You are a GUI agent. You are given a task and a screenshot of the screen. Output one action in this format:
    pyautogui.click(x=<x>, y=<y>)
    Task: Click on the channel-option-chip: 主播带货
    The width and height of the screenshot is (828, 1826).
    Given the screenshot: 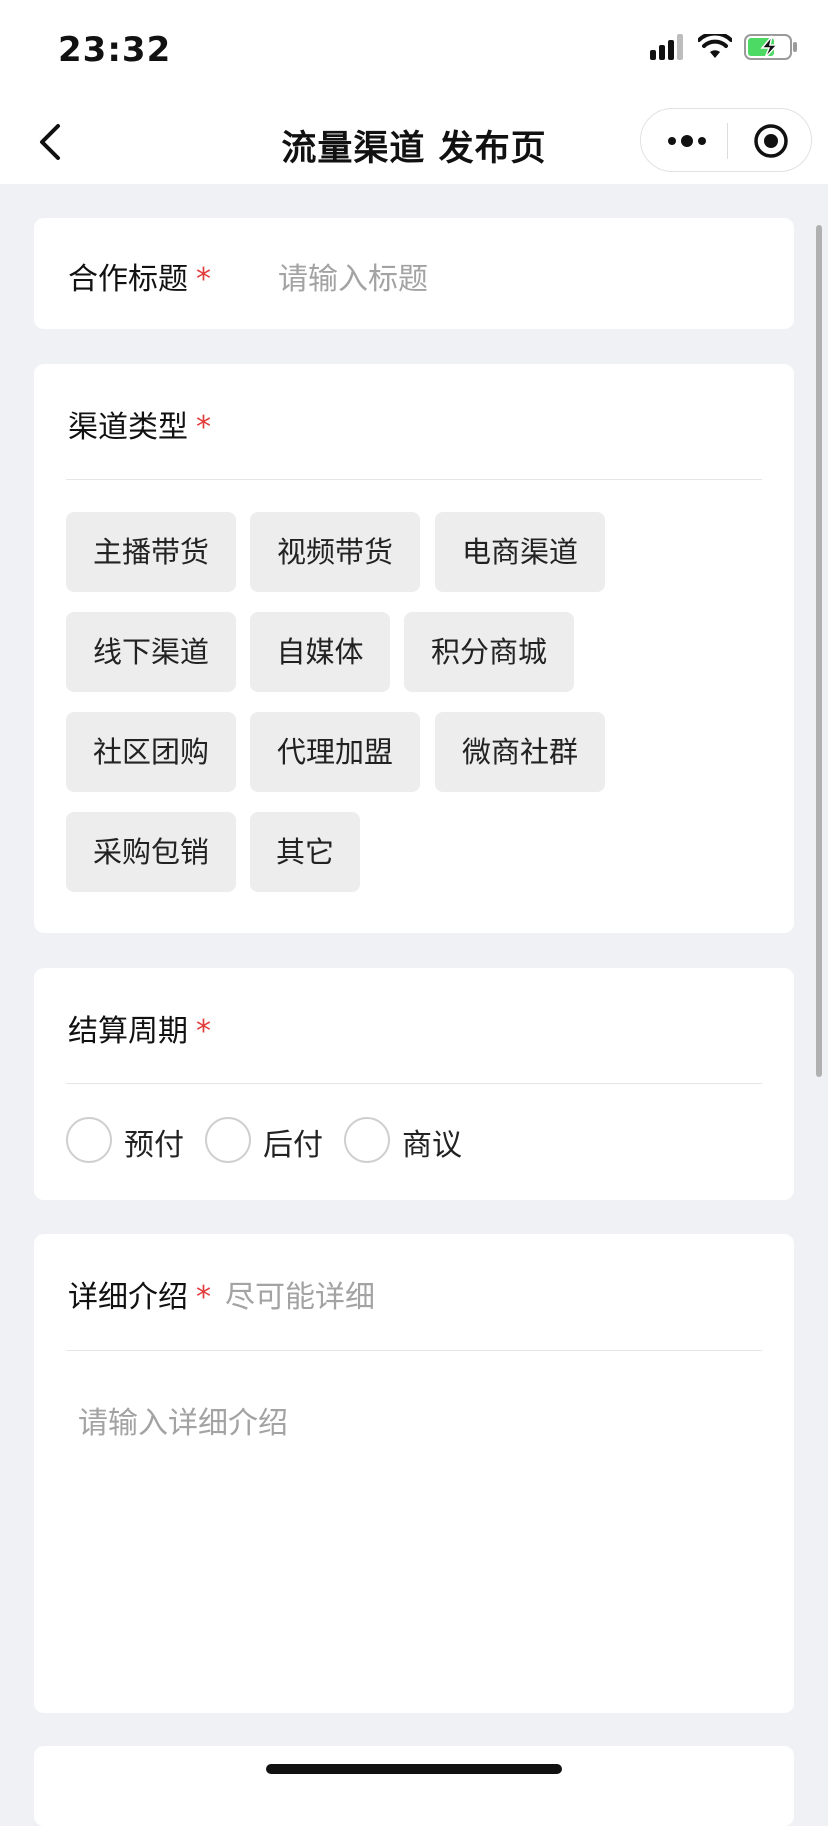 What is the action you would take?
    pyautogui.click(x=151, y=552)
    